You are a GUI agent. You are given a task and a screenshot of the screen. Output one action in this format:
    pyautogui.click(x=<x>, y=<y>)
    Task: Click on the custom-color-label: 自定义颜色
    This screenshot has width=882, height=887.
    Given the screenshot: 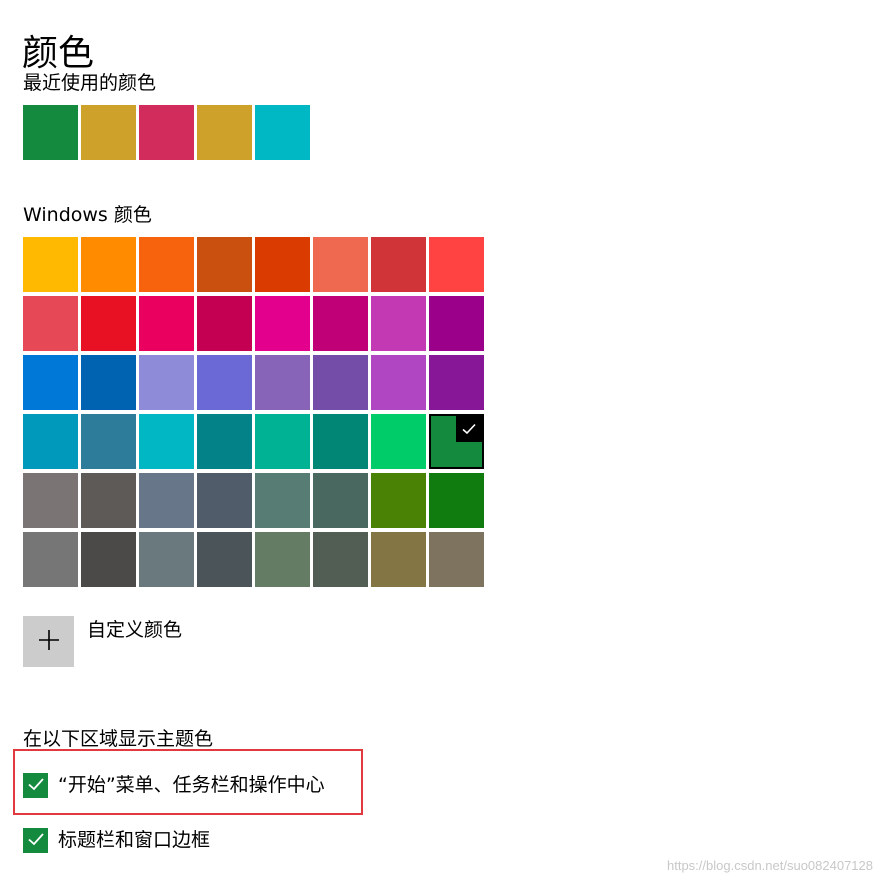 What is the action you would take?
    pyautogui.click(x=135, y=630)
    